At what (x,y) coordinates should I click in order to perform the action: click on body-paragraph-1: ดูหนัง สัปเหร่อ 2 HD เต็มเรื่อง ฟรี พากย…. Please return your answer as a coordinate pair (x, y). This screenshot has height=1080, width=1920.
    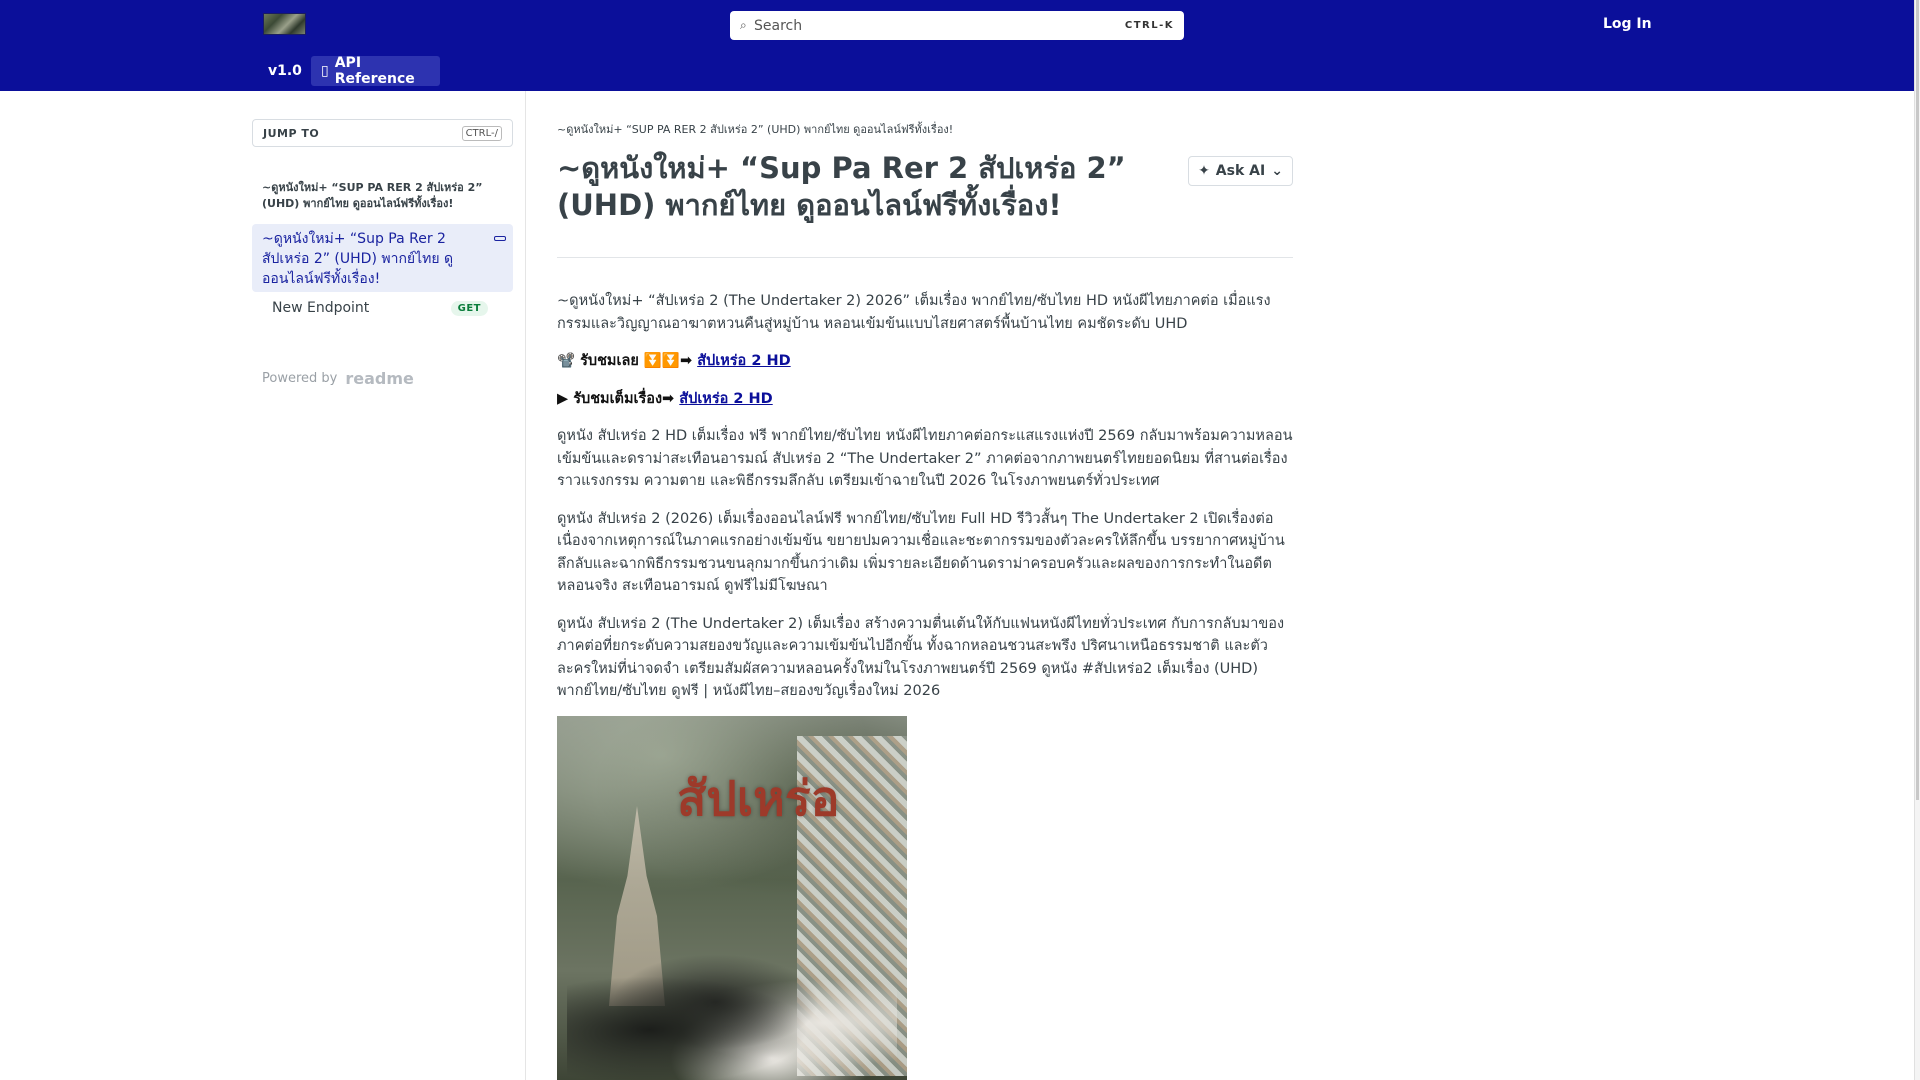
    Looking at the image, I should click on (925, 458).